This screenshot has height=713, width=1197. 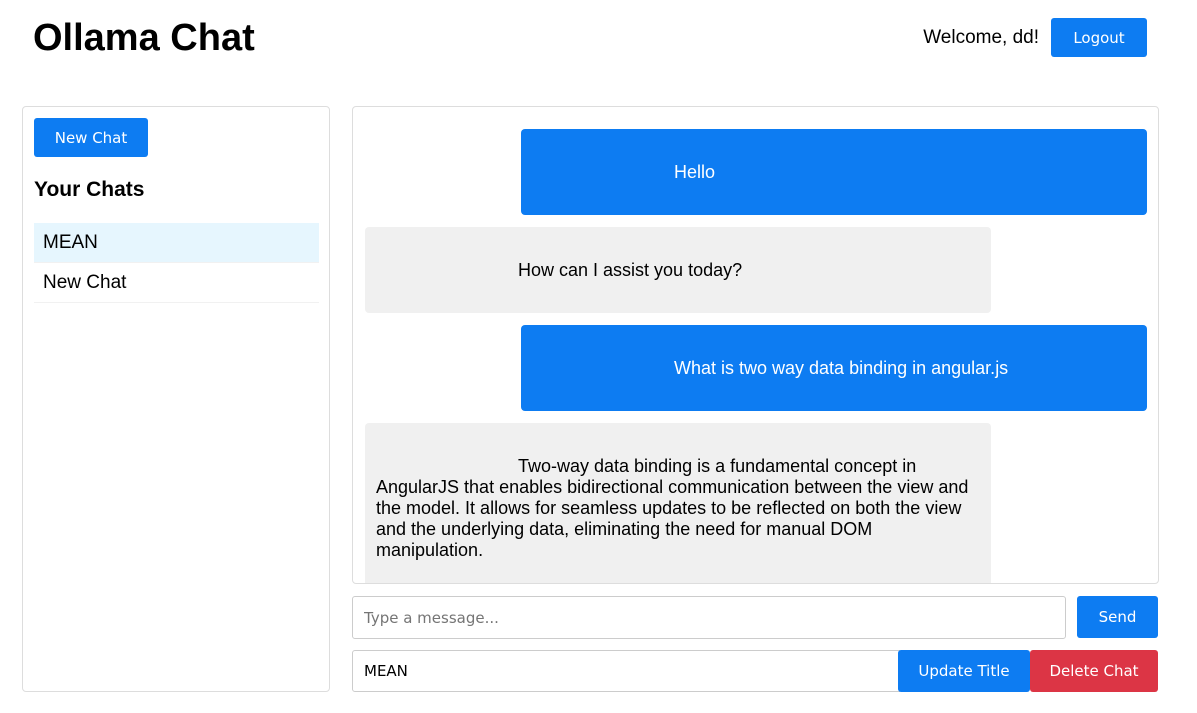 I want to click on update-title-button: Update Title, so click(x=964, y=671).